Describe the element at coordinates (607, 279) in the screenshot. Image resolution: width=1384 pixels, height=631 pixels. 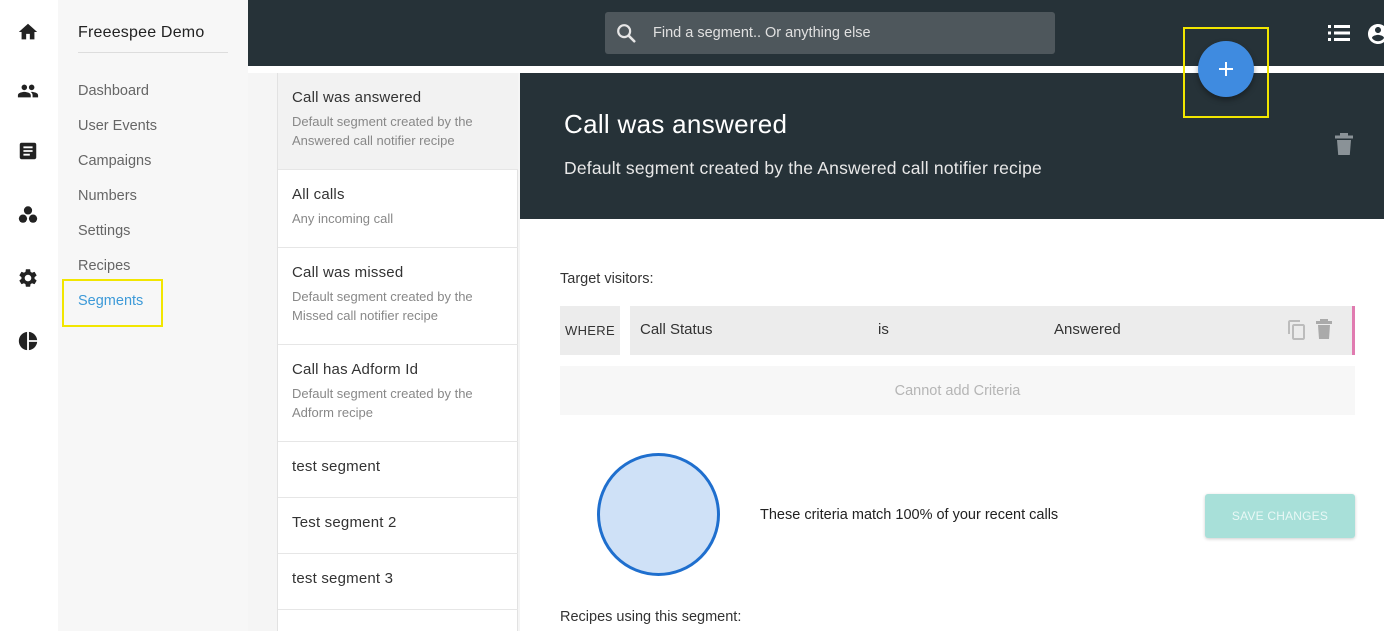
I see `target-visitors-label: Target visitors:` at that location.